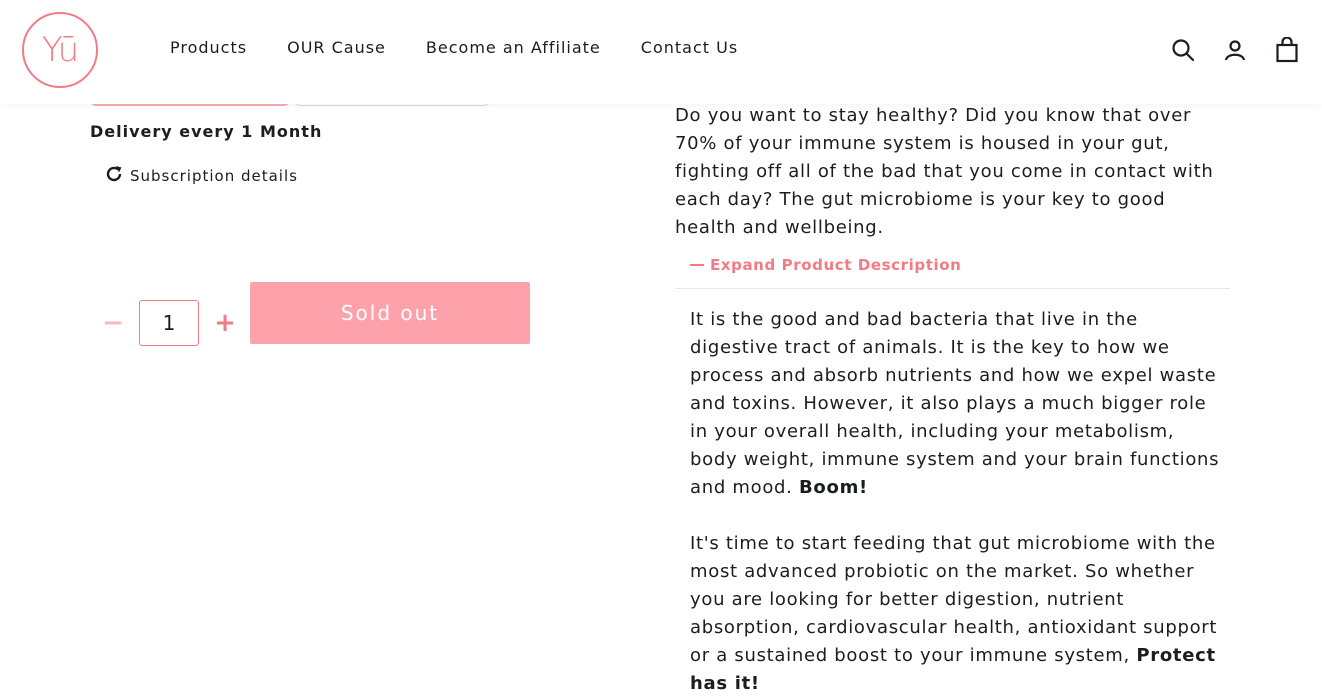  Describe the element at coordinates (1287, 50) in the screenshot. I see `cart-icon` at that location.